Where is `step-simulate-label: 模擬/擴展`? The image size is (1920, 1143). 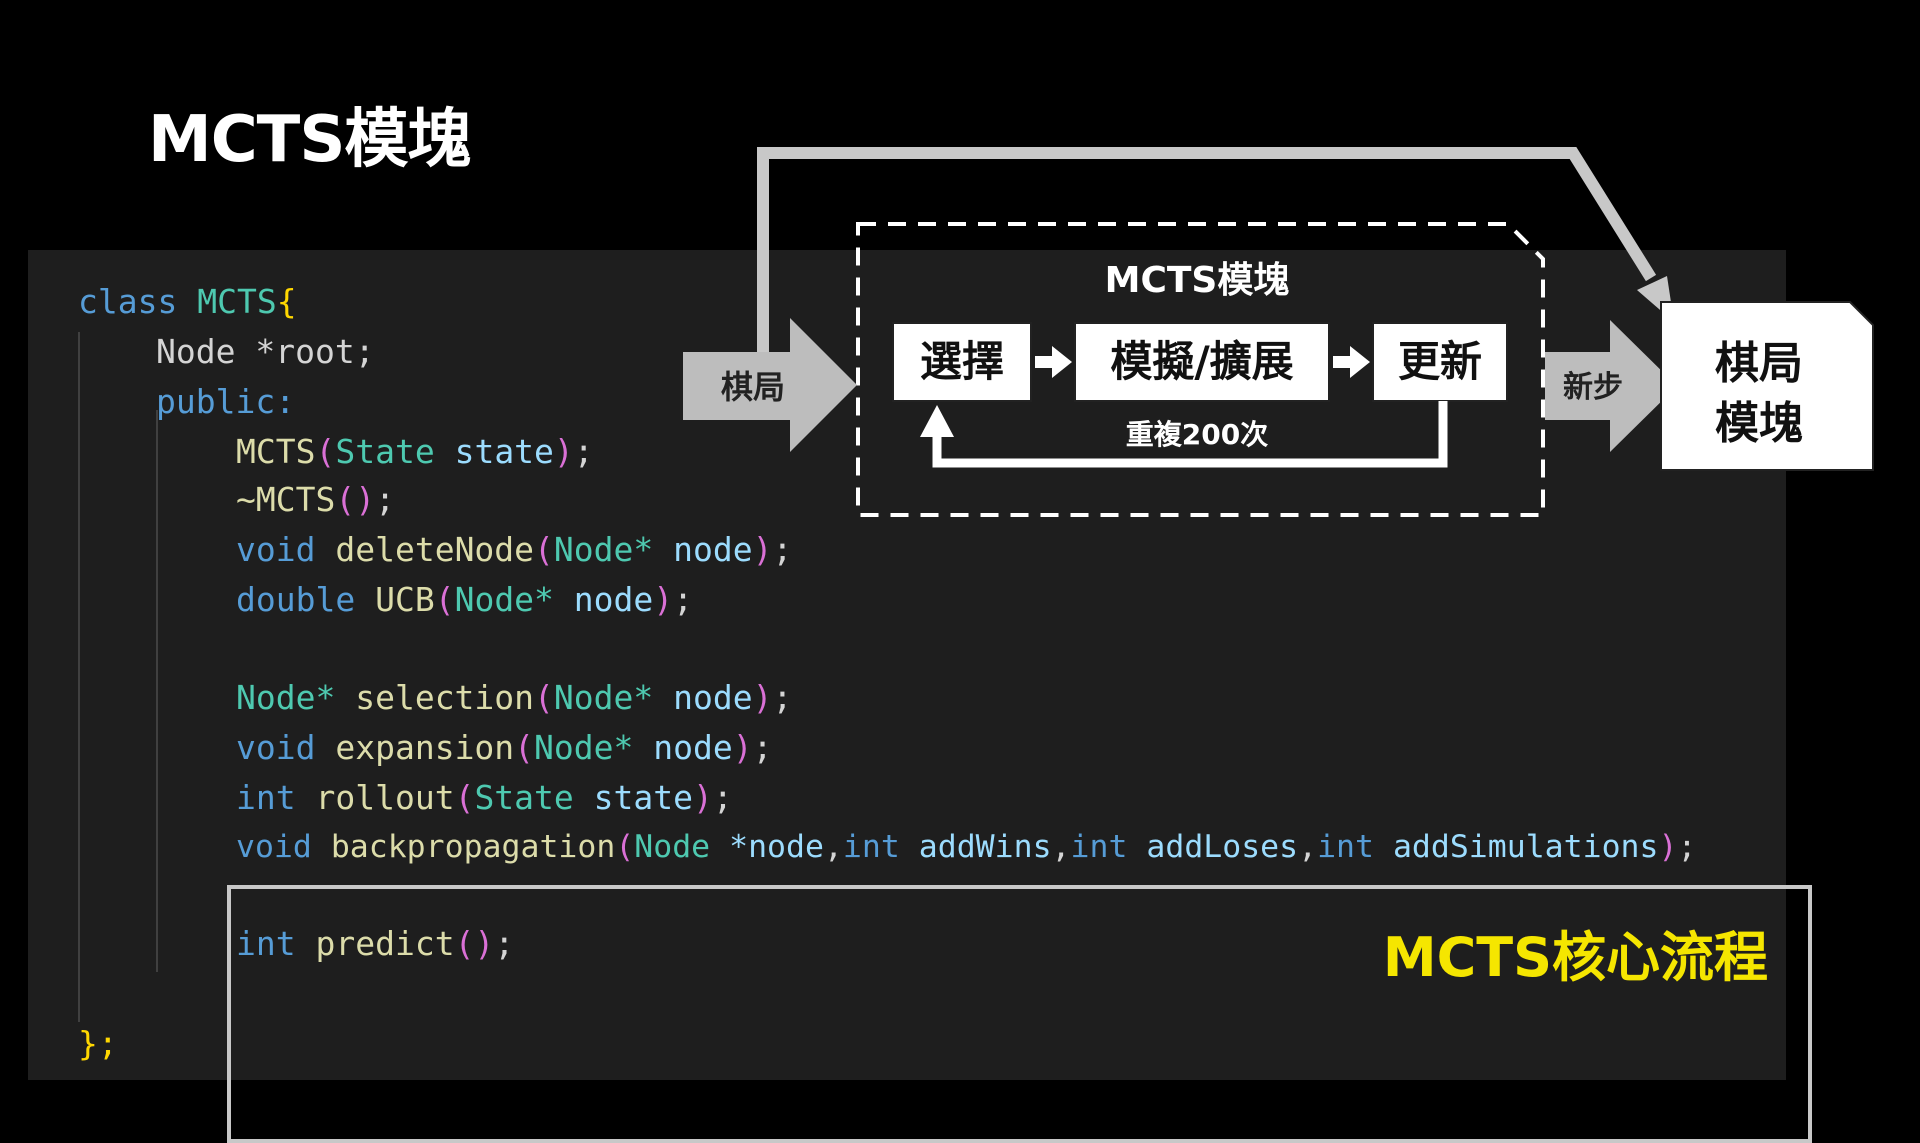
step-simulate-label: 模擬/擴展 is located at coordinates (1201, 361).